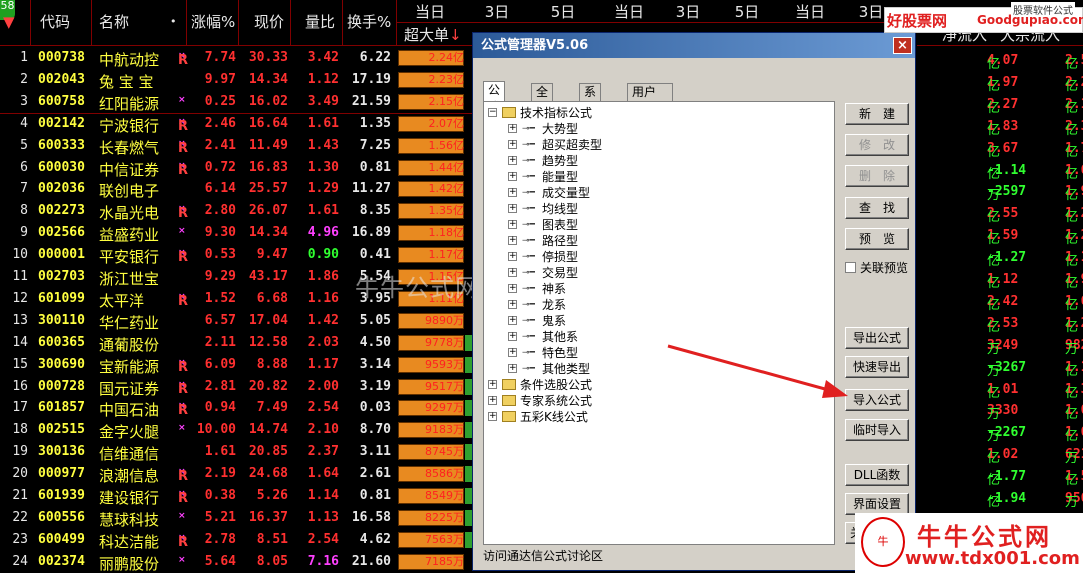 This screenshot has height=573, width=1083. What do you see at coordinates (850, 267) in the screenshot?
I see `checkbox-box` at bounding box center [850, 267].